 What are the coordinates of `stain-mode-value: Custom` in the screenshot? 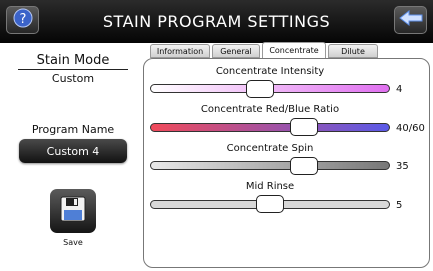 It's located at (73, 78).